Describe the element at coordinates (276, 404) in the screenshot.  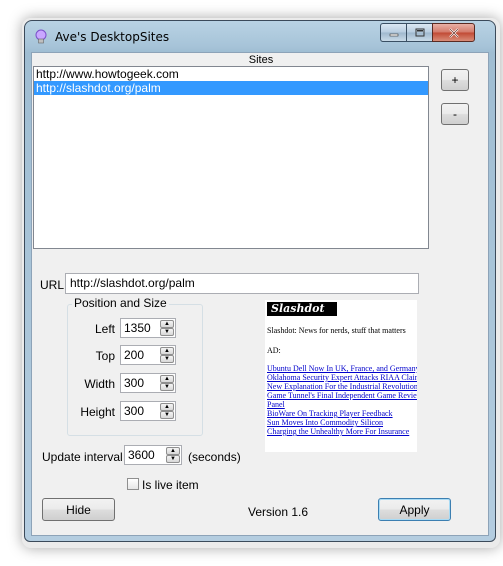
I see `preview-link: Panel` at that location.